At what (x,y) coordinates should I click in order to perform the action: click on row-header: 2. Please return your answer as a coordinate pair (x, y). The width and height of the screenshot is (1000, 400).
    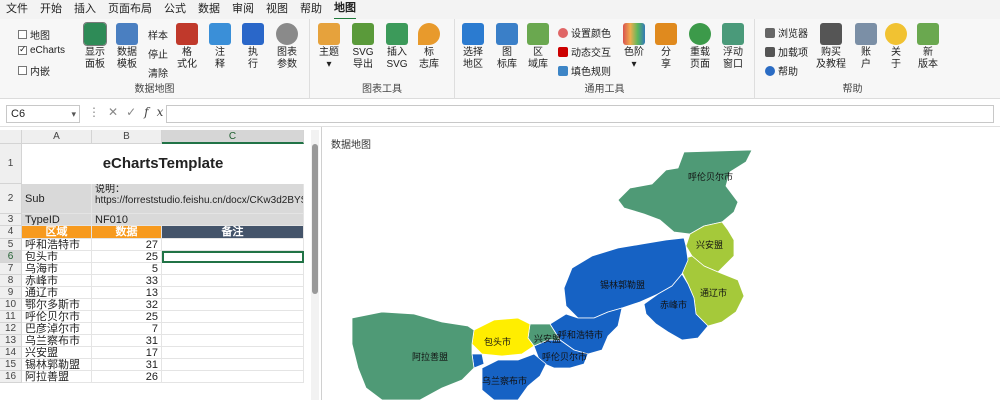
    Looking at the image, I should click on (11, 199).